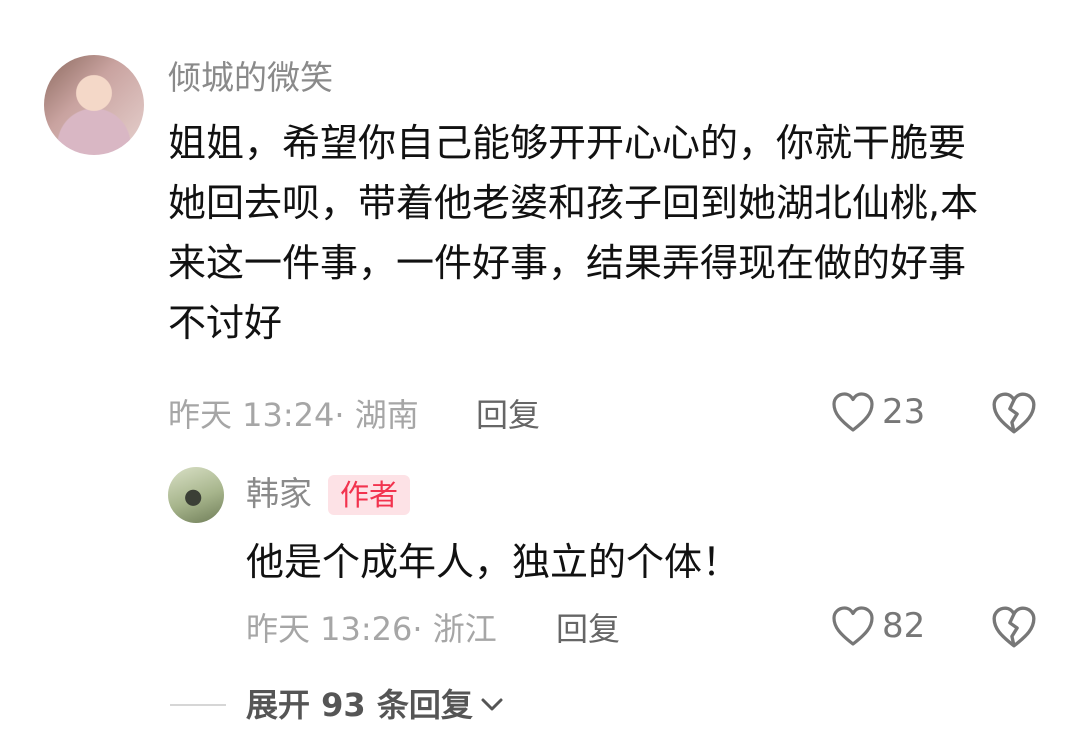  I want to click on comment-line: 来这一件事，一件好事，结果弄得现在做的好事, so click(567, 263).